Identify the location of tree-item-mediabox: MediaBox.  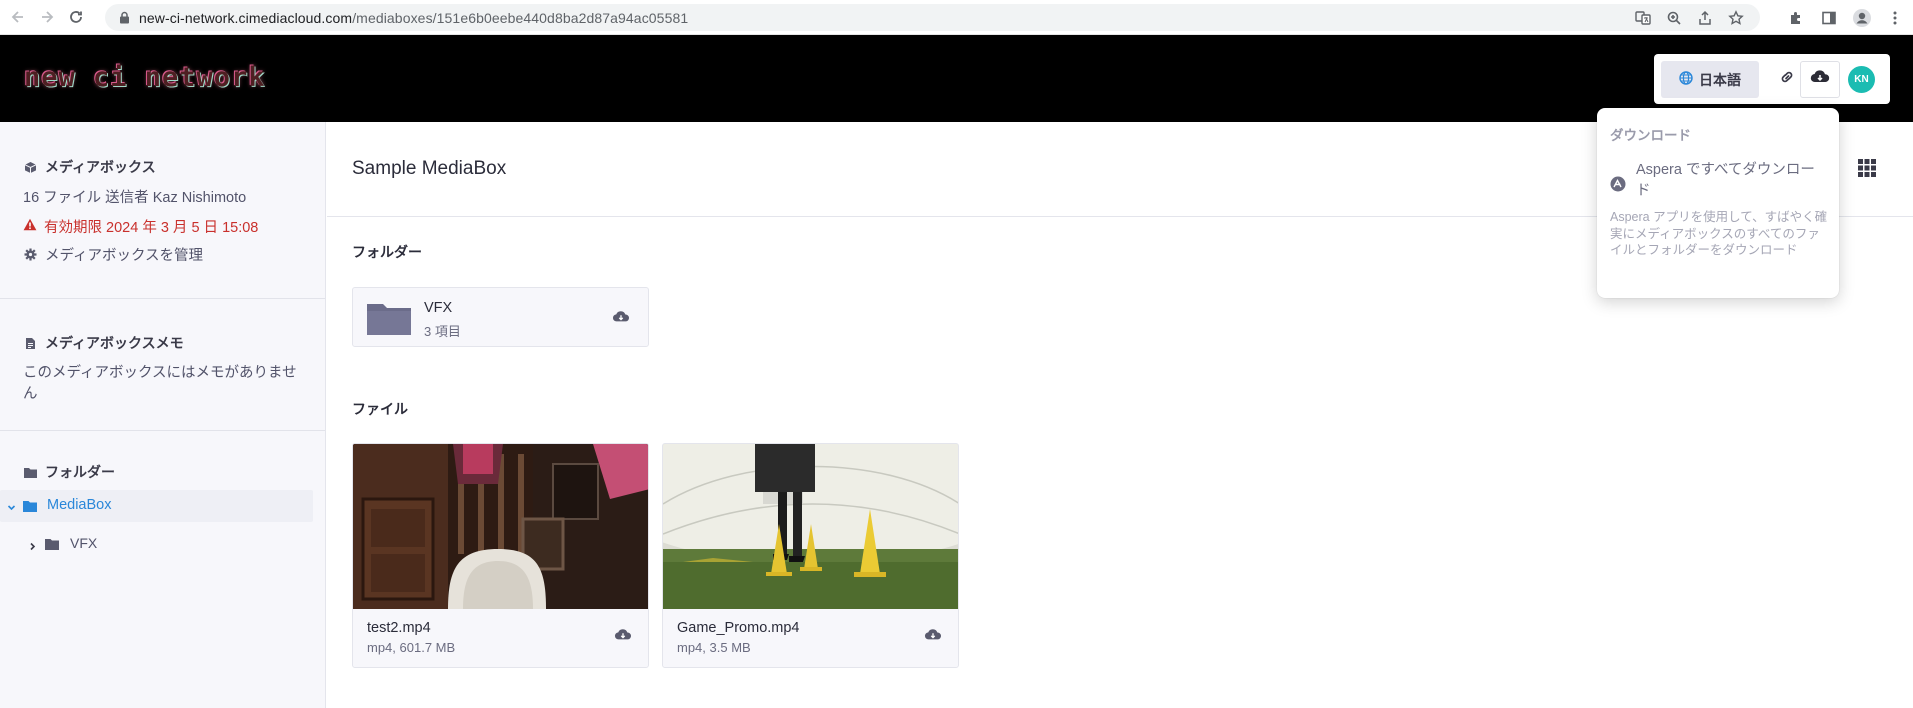
(156, 506).